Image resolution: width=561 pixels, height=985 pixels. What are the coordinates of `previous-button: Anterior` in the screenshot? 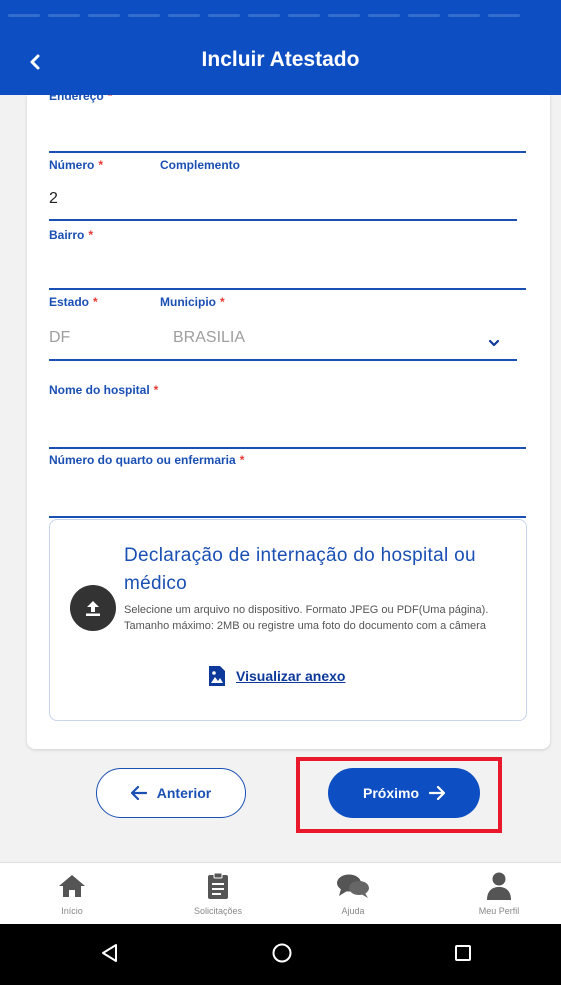 It's located at (171, 793).